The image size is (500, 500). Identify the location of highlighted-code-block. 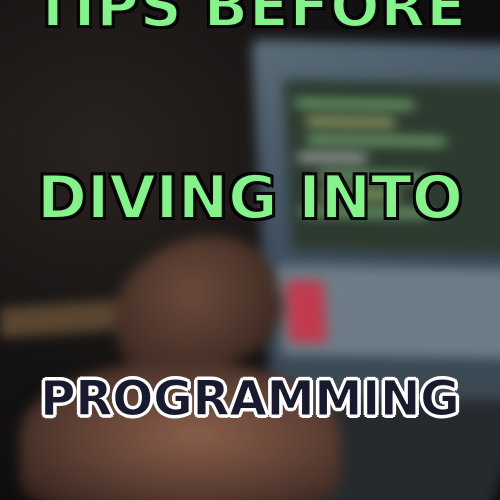
(306, 311).